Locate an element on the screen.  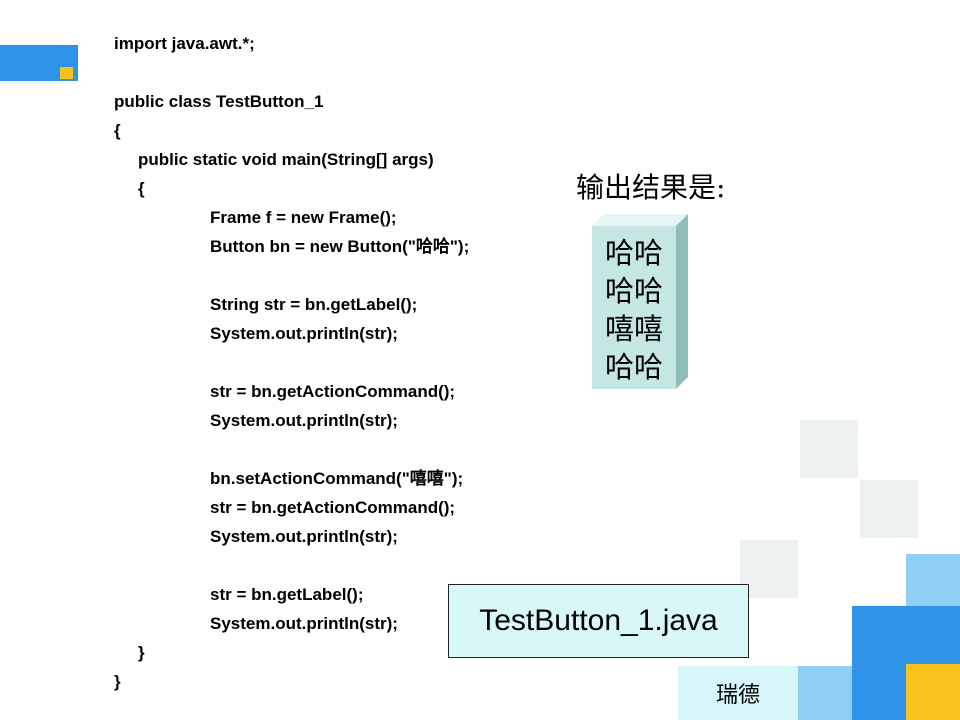
footer-tab: 瑞德 is located at coordinates (738, 693).